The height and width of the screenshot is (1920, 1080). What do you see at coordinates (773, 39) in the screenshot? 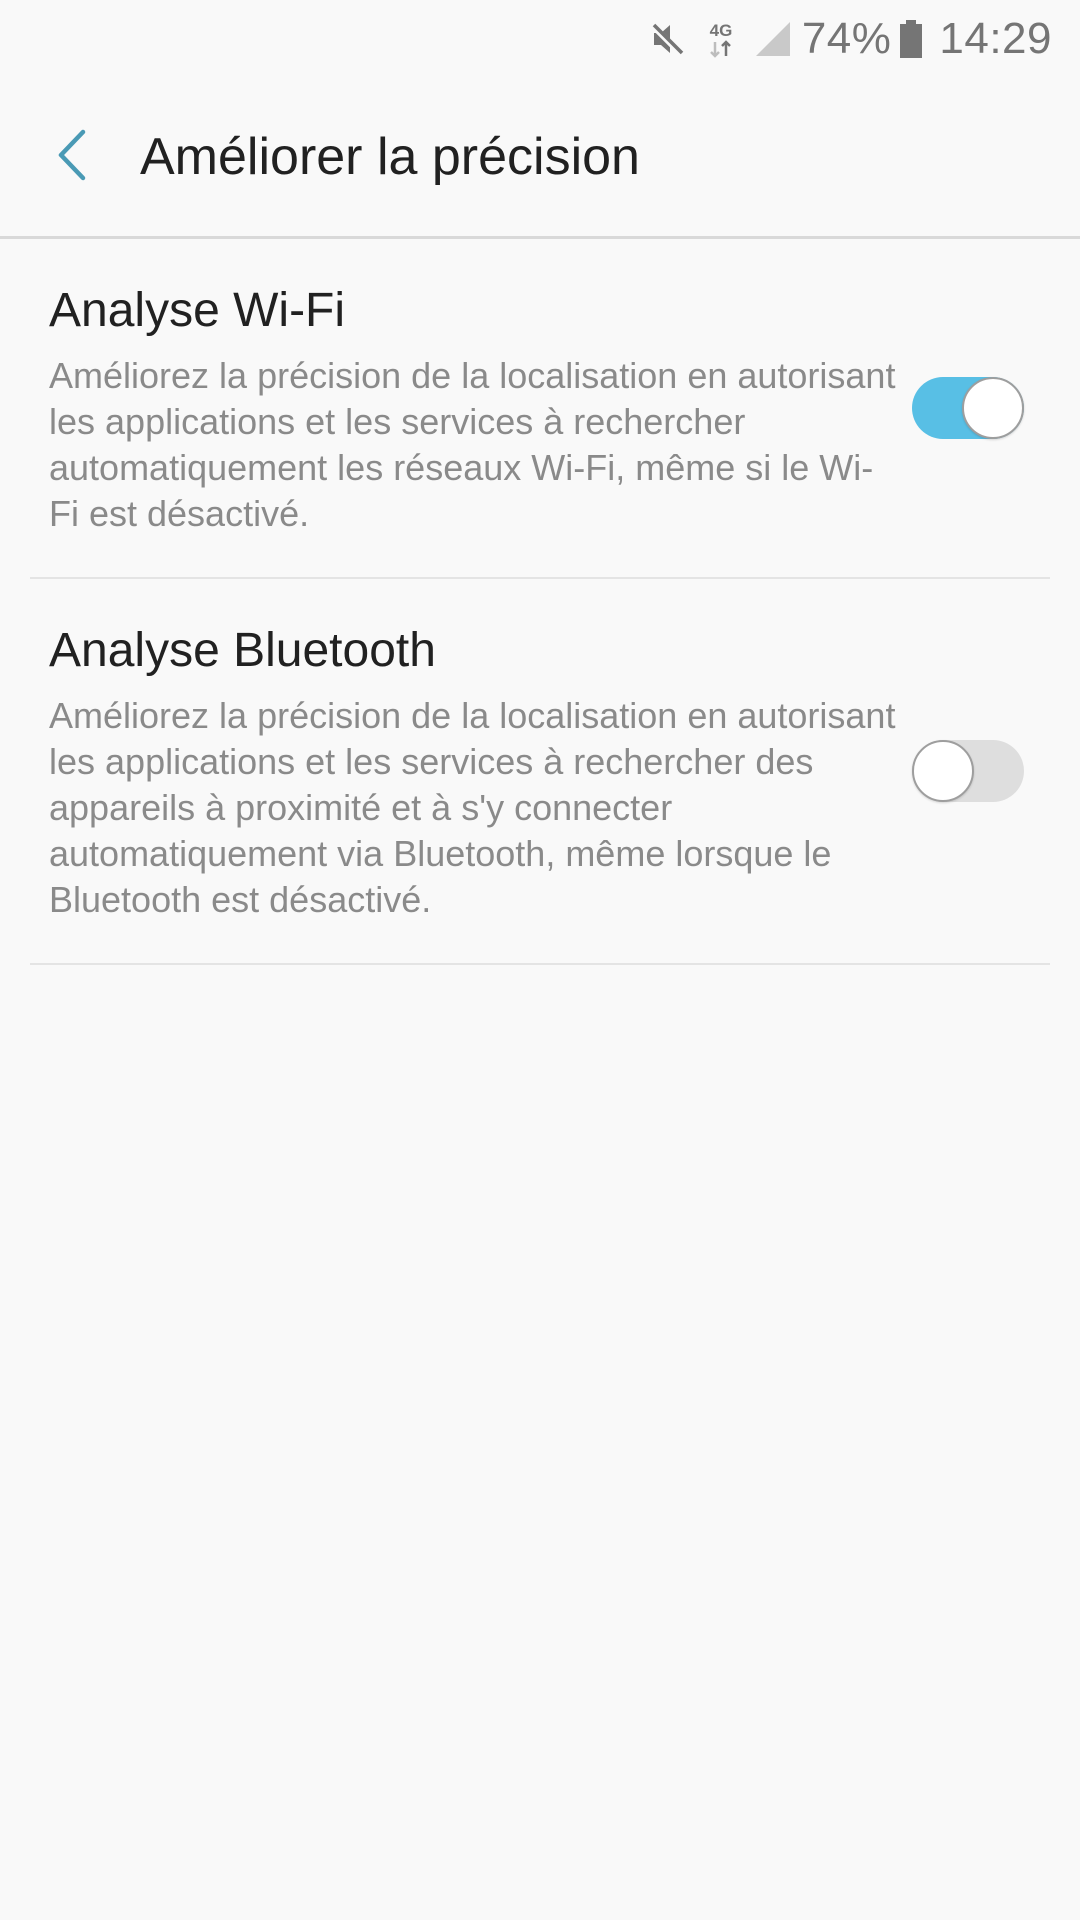
I see `signal-icon` at bounding box center [773, 39].